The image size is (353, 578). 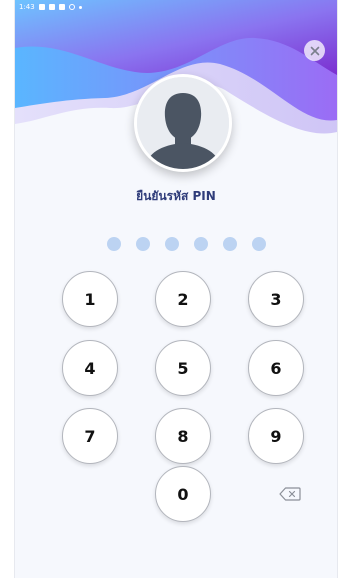 I want to click on key-5: 5, so click(x=183, y=368).